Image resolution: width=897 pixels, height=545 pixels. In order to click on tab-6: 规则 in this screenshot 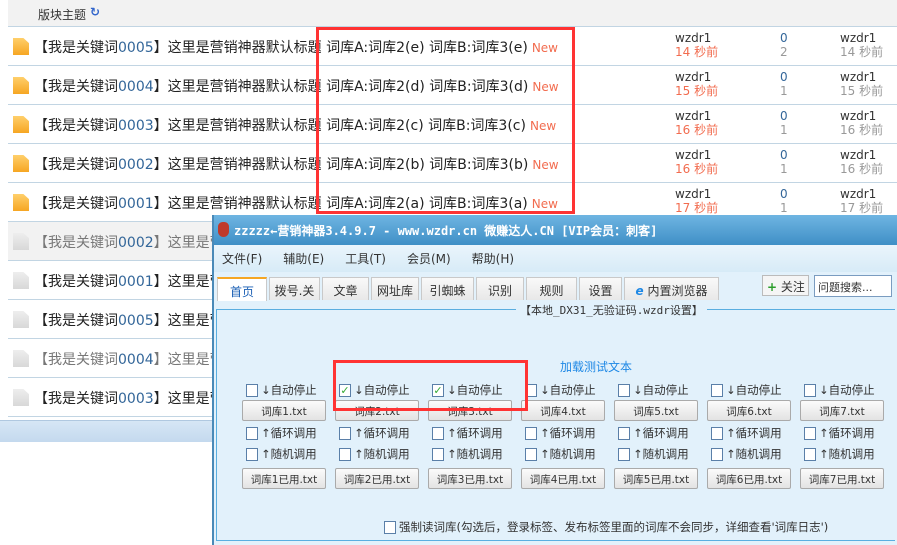, I will do `click(551, 288)`.